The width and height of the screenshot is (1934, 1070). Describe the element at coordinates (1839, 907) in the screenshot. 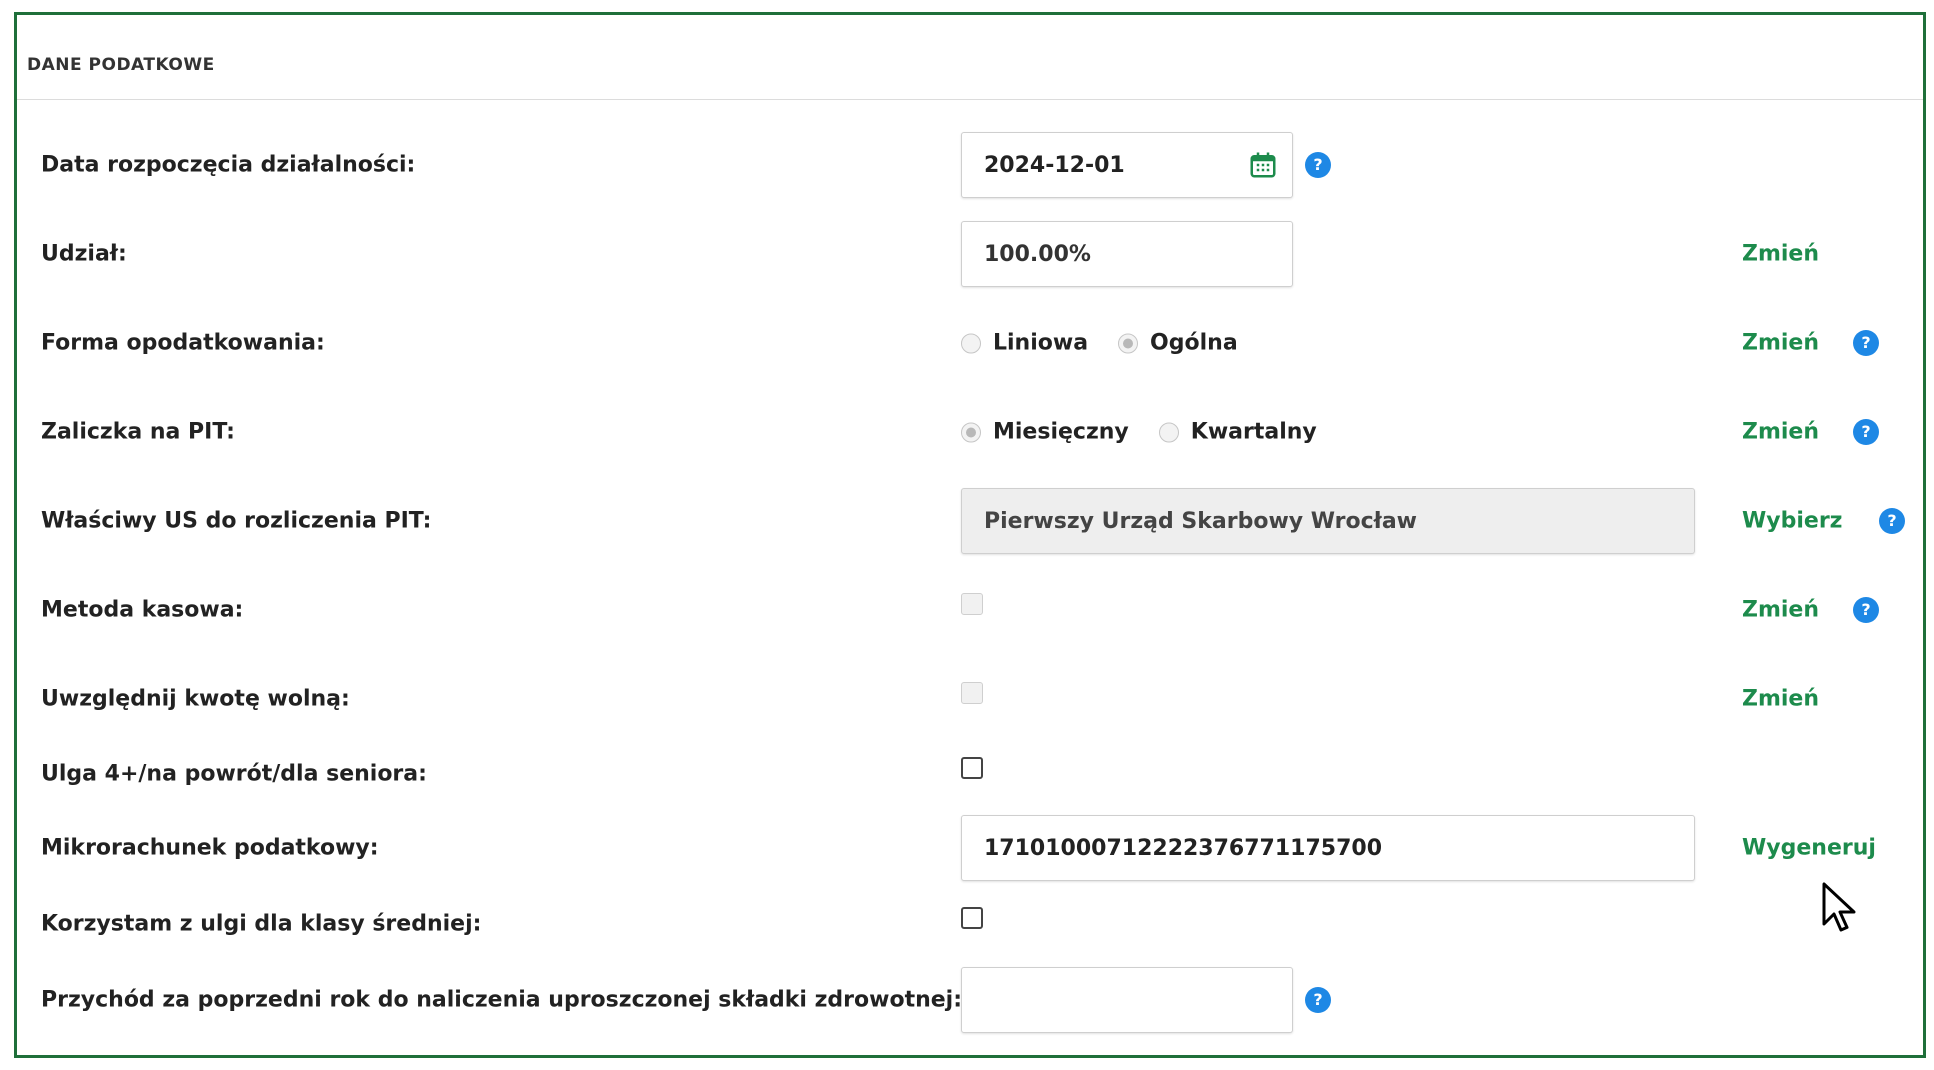

I see `mouse-cursor-icon` at that location.